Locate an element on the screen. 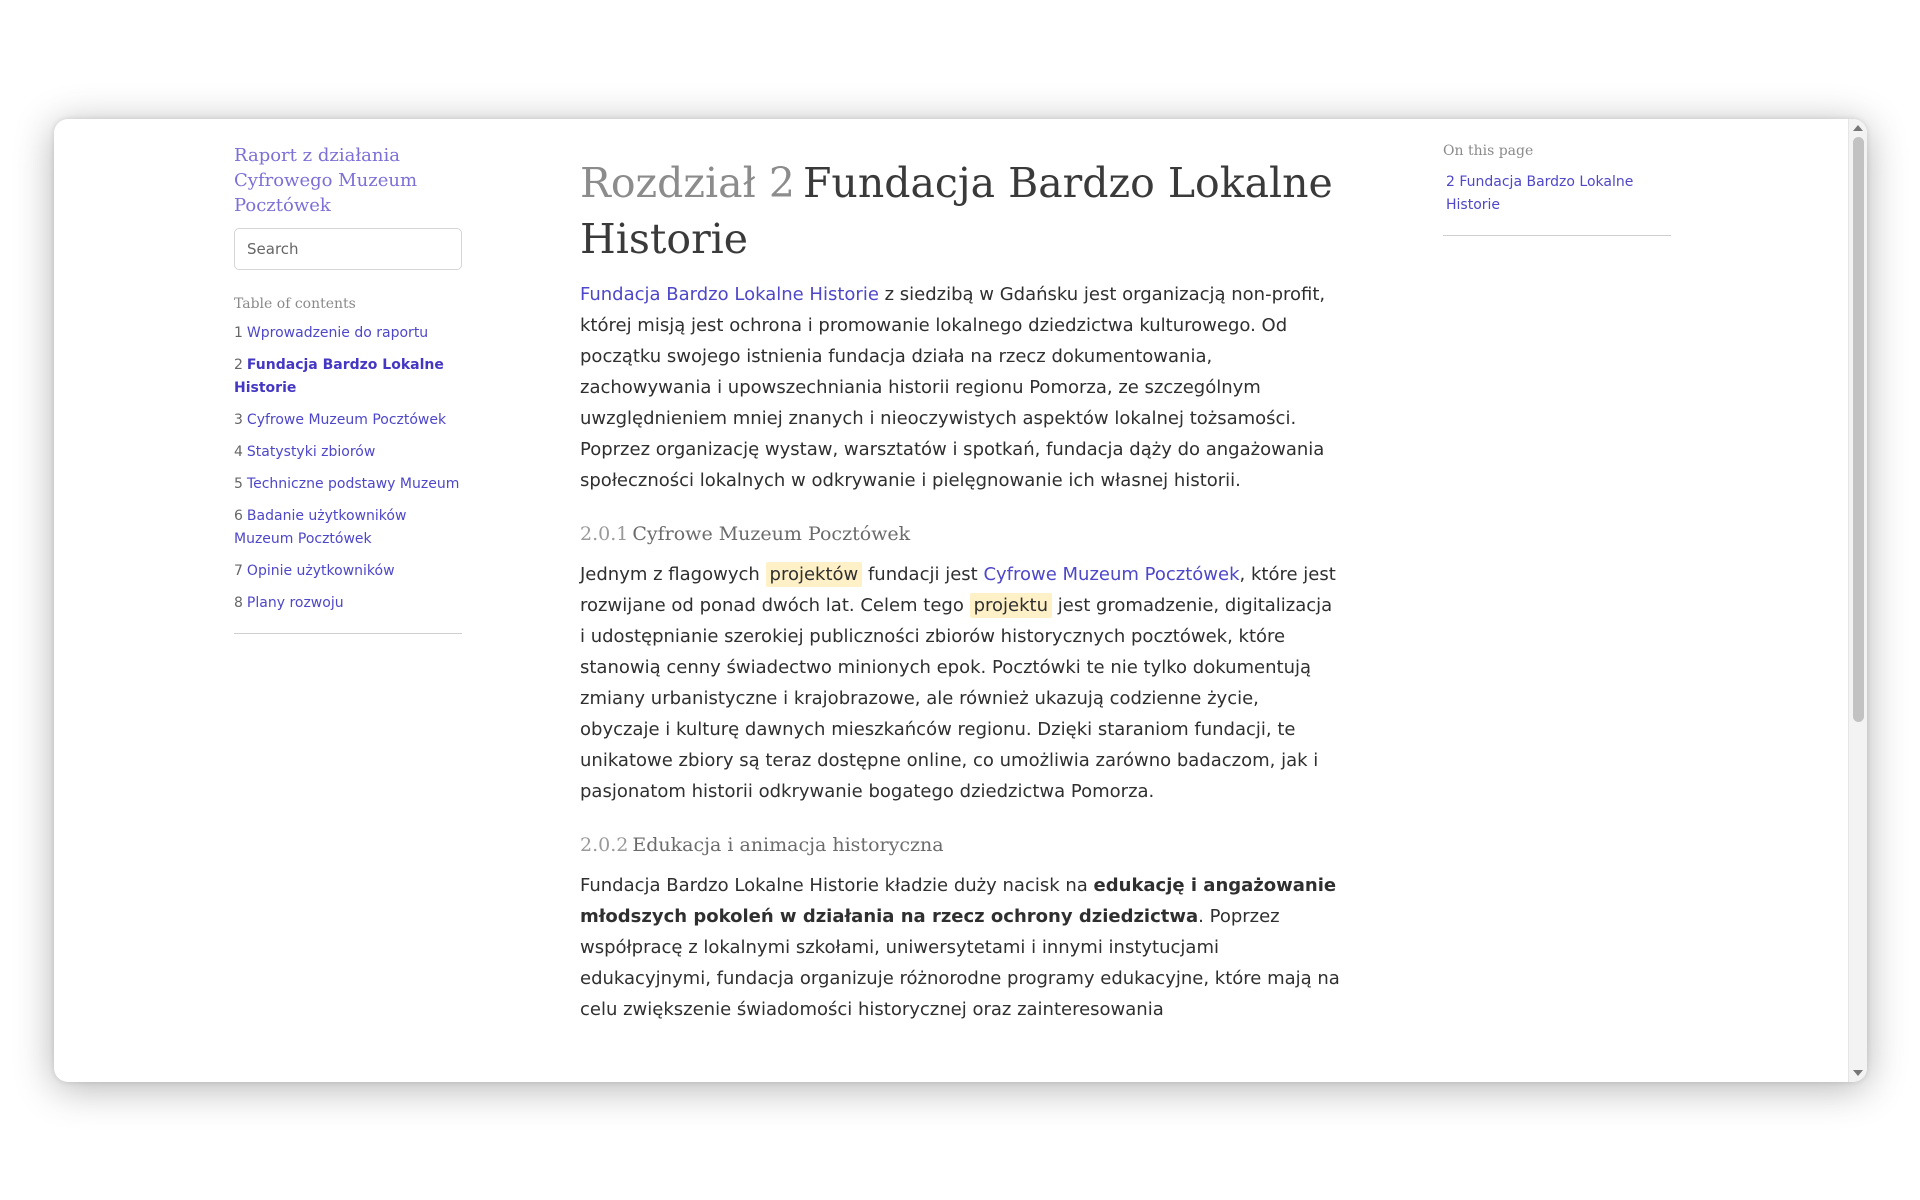 The width and height of the screenshot is (1920, 1200). toc-number: 5 is located at coordinates (238, 484).